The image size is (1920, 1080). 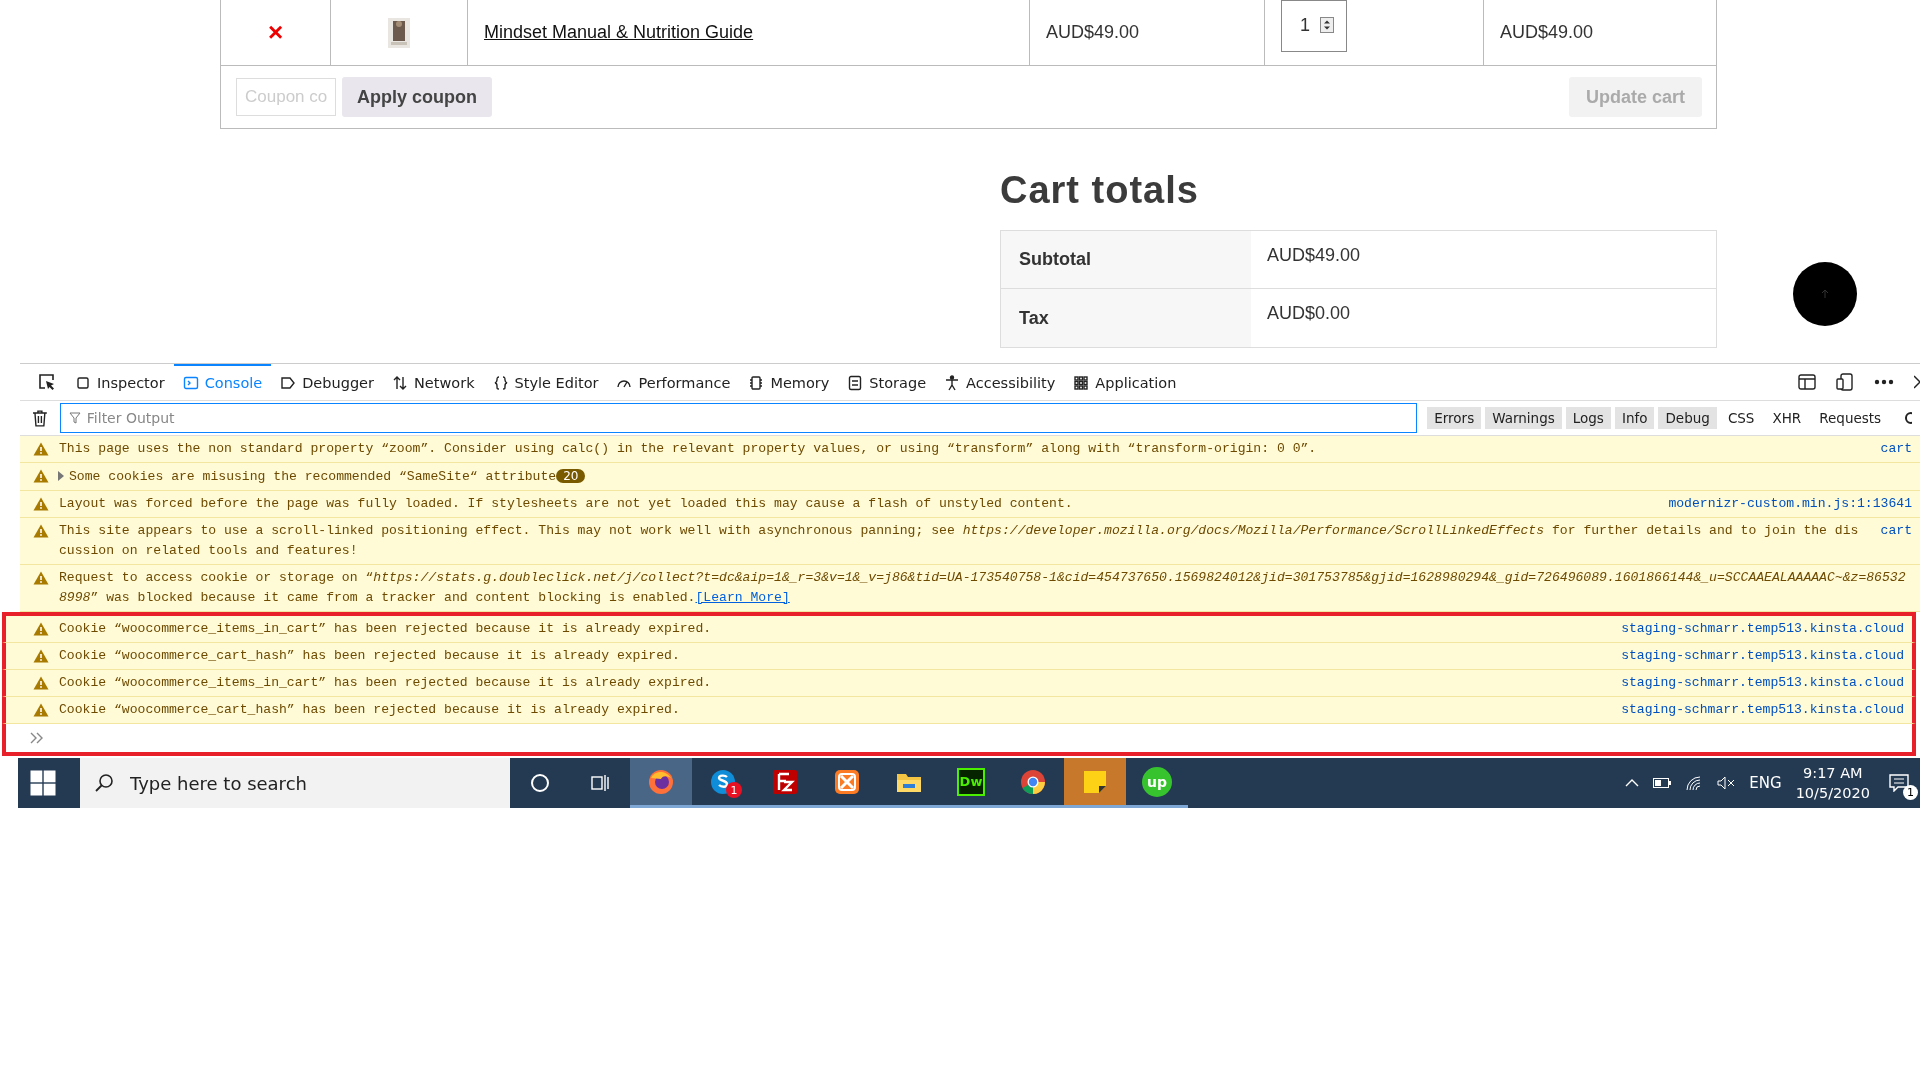 What do you see at coordinates (1309, 313) in the screenshot?
I see `totals-value: AUD$0.00` at bounding box center [1309, 313].